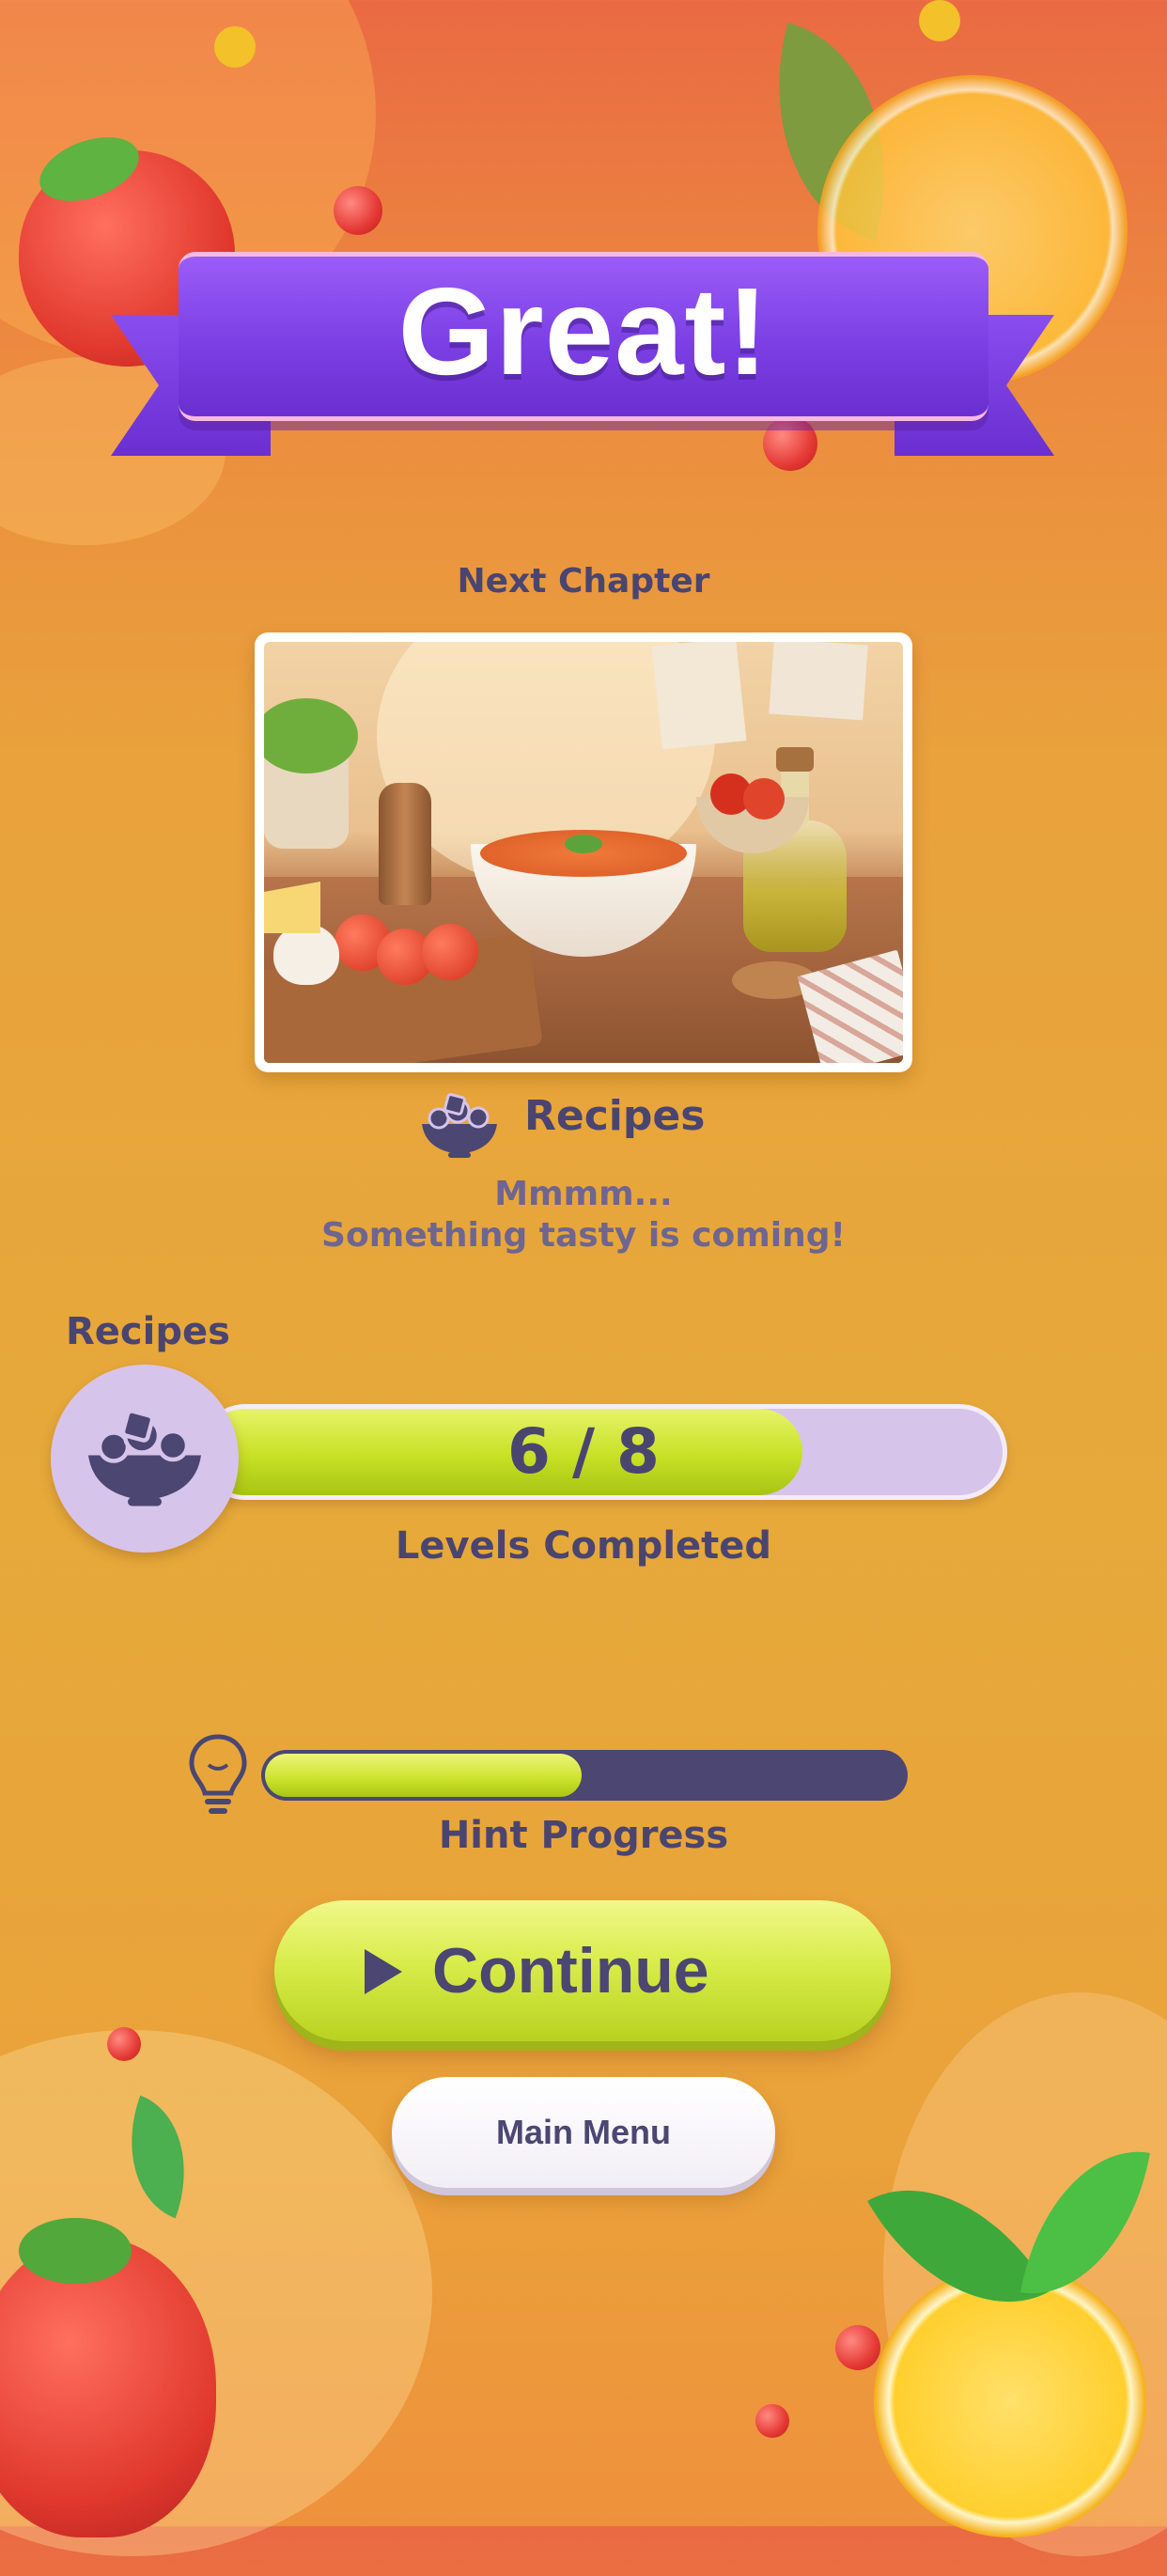 The image size is (1167, 2576). Describe the element at coordinates (583, 1451) in the screenshot. I see `levels-progress-count: 6 / 8` at that location.